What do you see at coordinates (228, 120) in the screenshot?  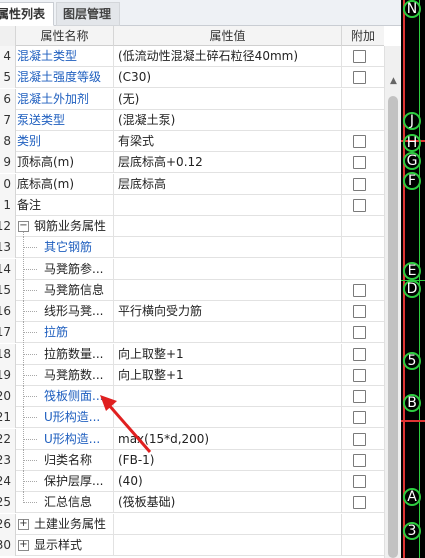 I see `property-value-cell: (混凝土泵)` at bounding box center [228, 120].